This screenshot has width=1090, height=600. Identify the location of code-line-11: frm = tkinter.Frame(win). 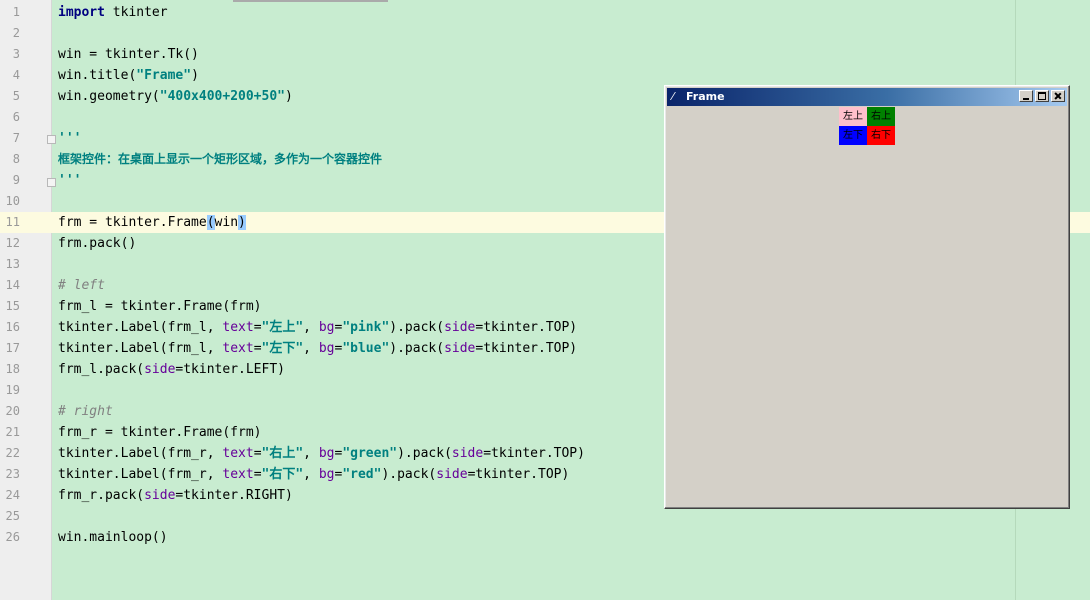
(152, 222).